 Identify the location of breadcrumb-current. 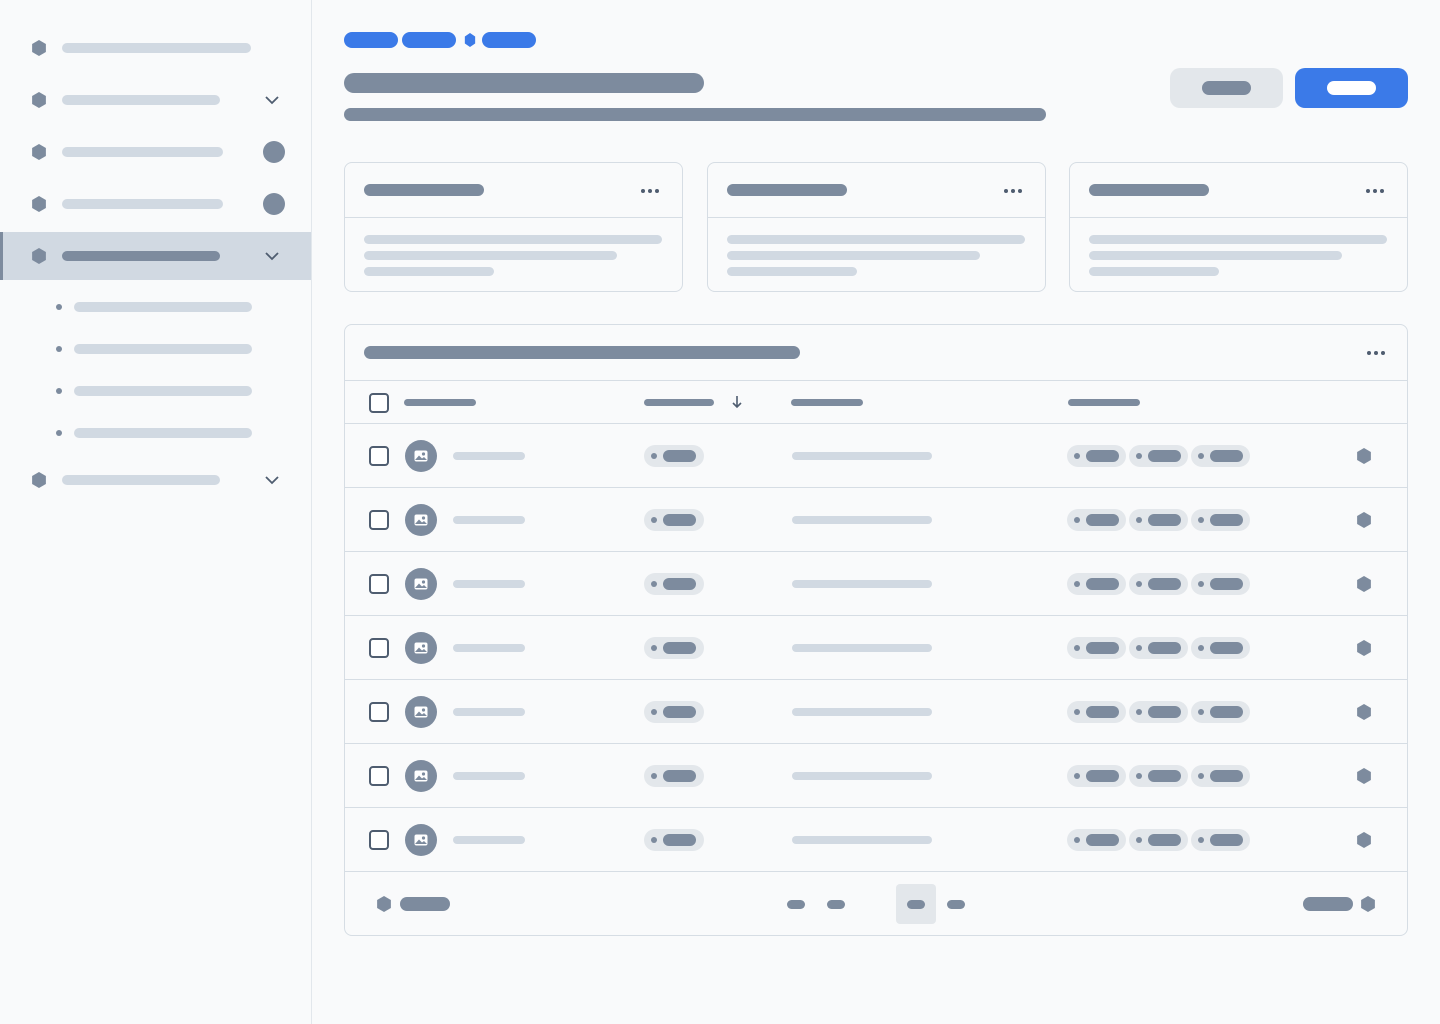
(509, 40).